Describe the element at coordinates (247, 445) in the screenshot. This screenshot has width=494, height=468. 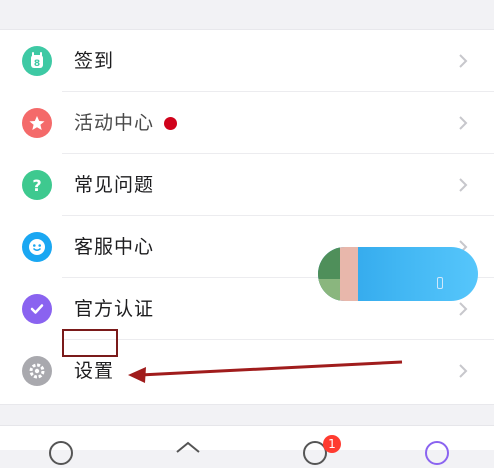
I see `bottom-tab-bar` at that location.